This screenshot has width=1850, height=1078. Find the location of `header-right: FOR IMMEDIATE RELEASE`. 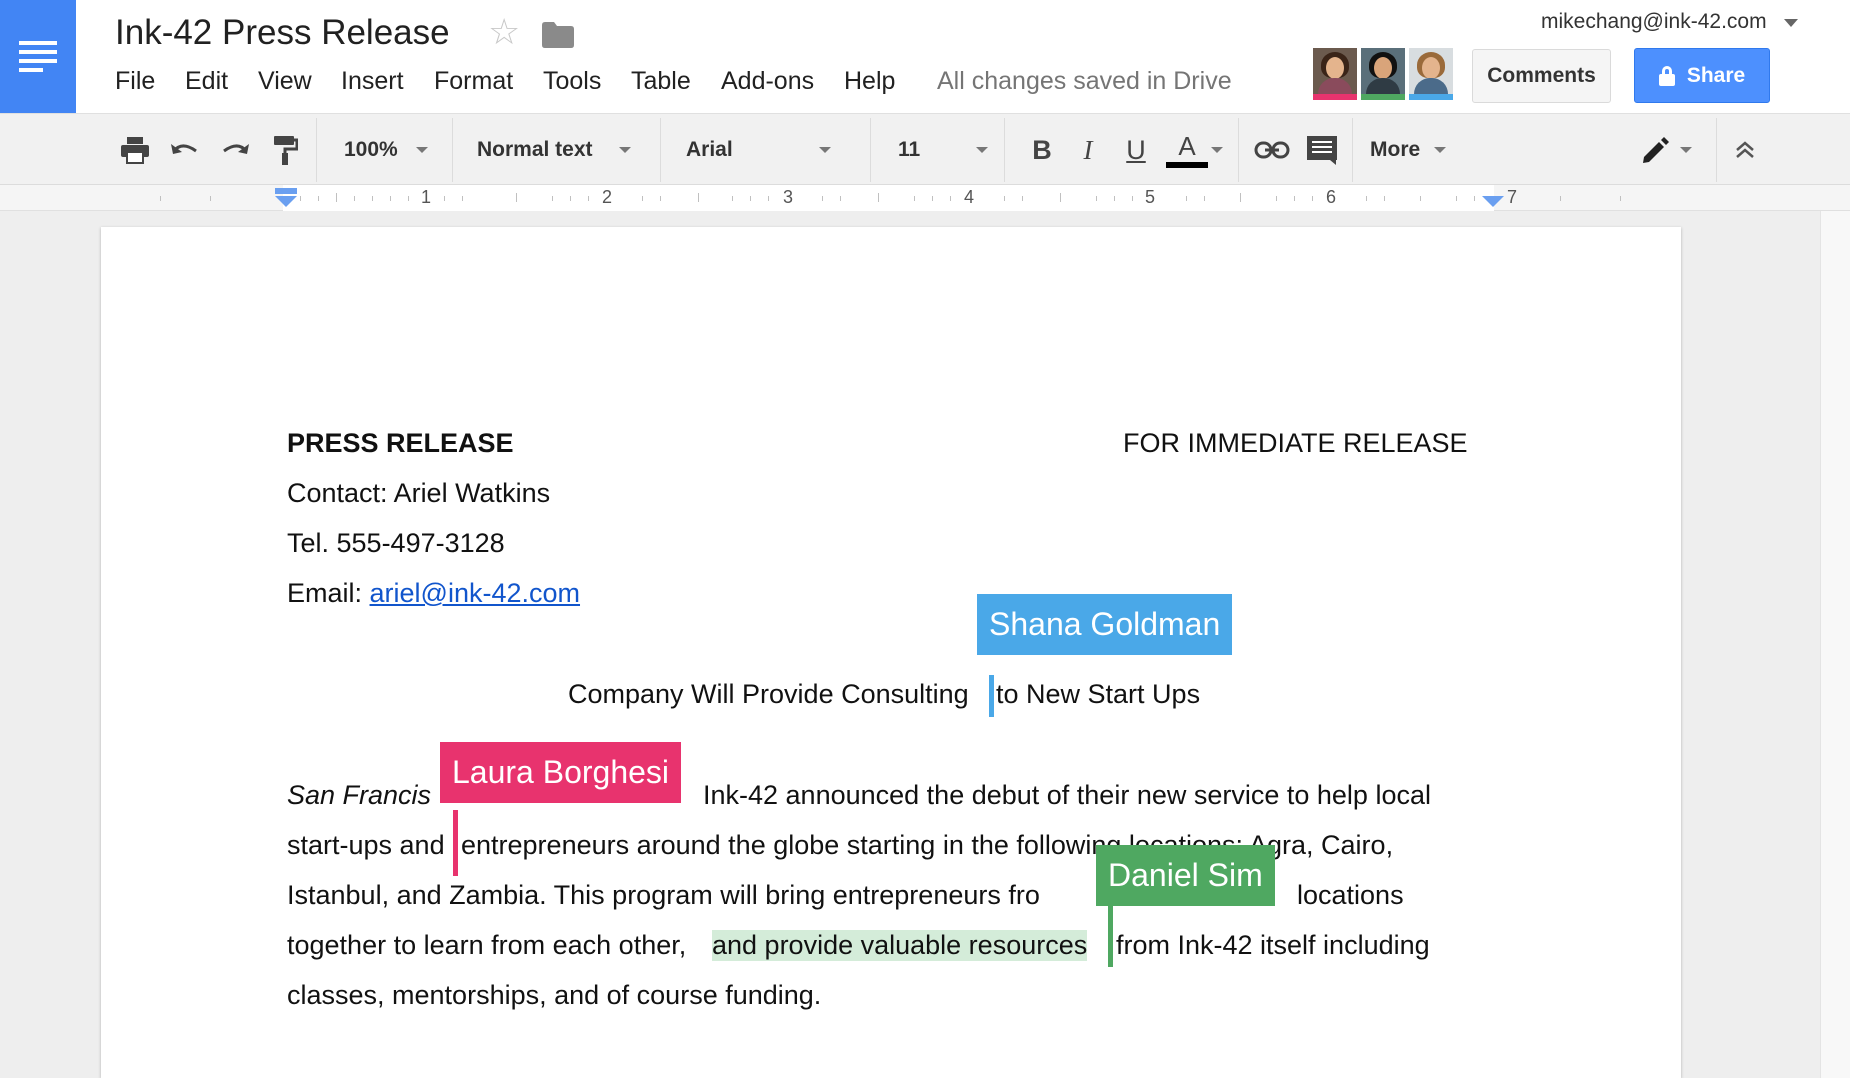

header-right: FOR IMMEDIATE RELEASE is located at coordinates (1295, 443).